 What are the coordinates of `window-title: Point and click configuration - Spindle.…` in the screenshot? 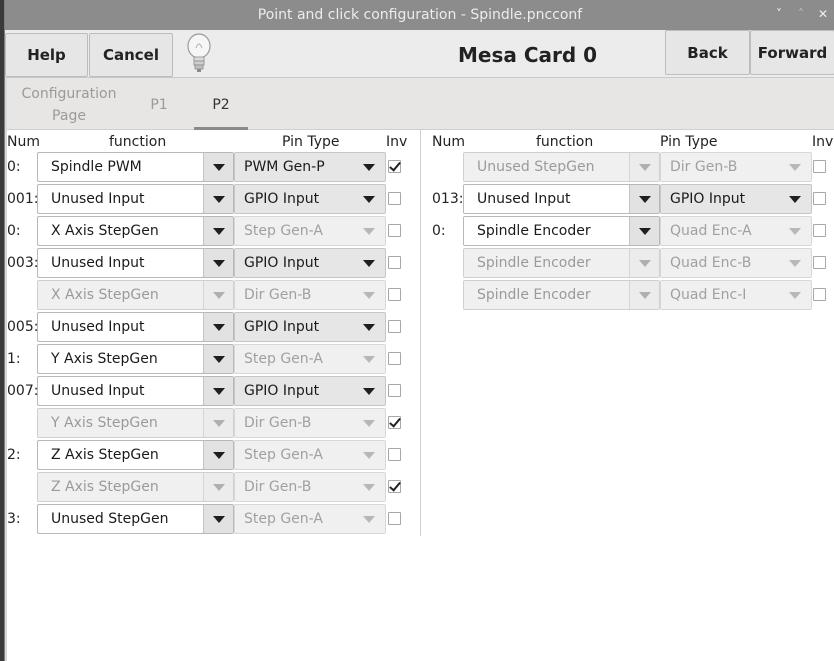 It's located at (420, 15).